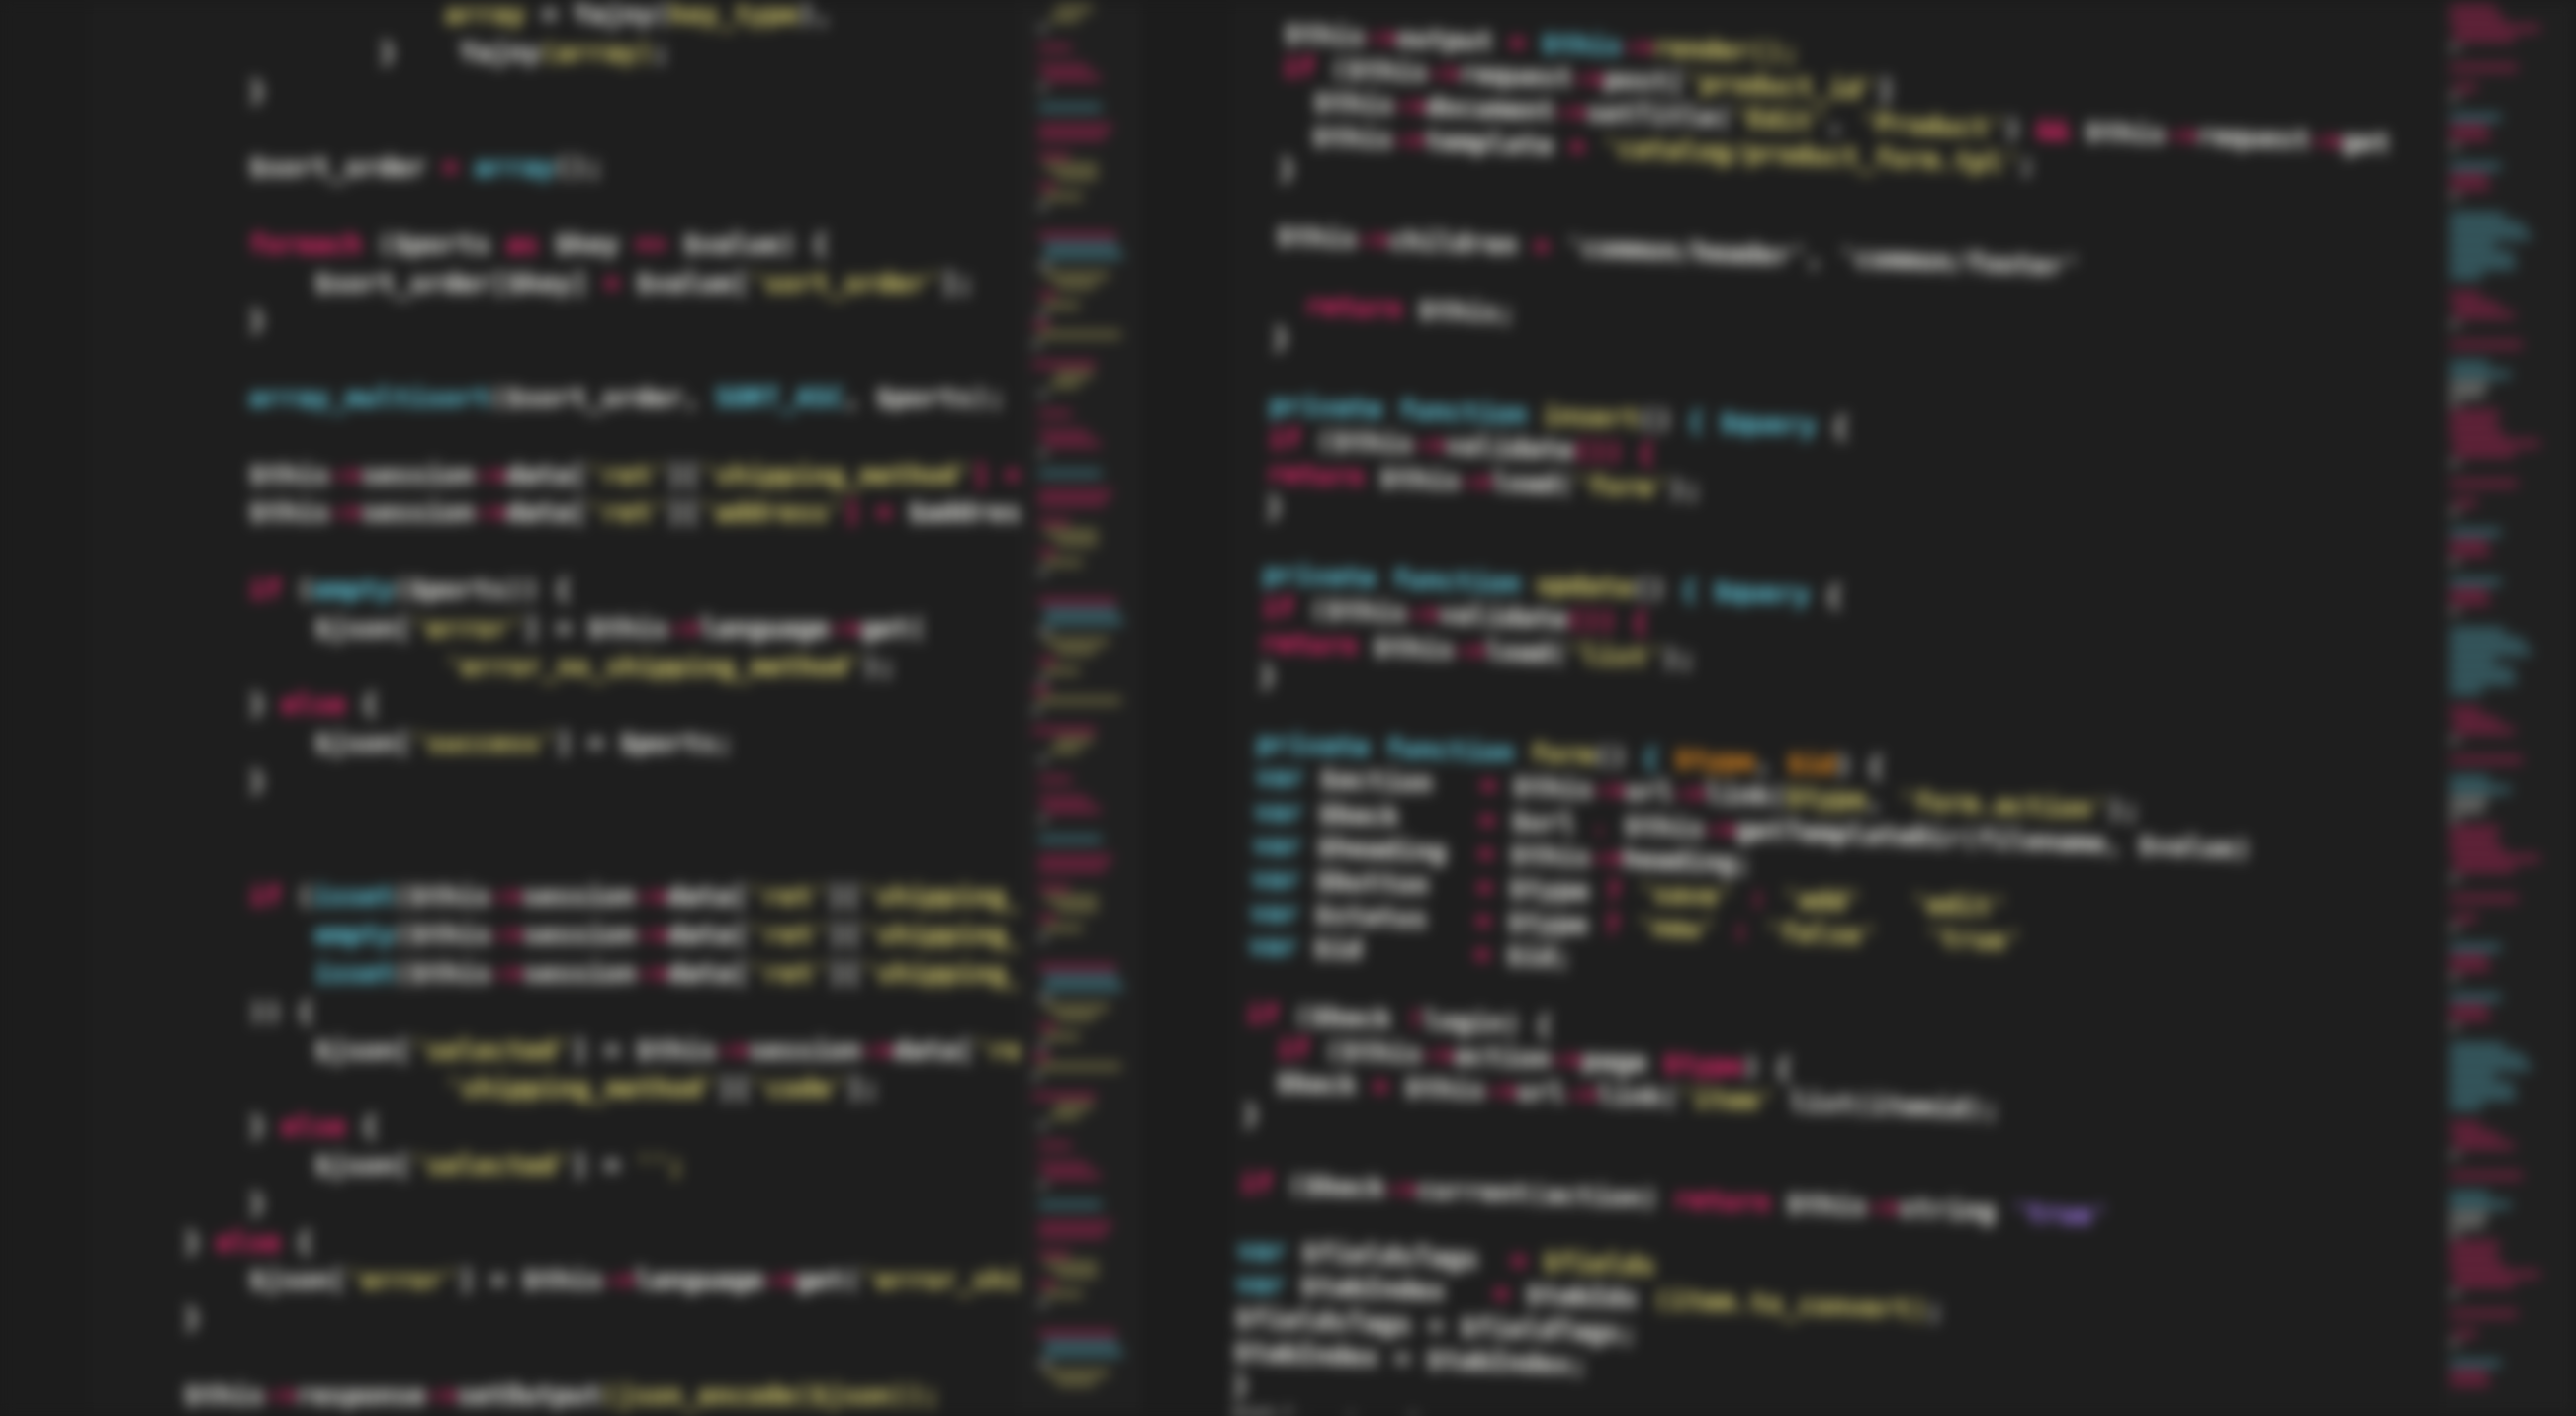 The height and width of the screenshot is (1416, 2576). What do you see at coordinates (402, 1280) in the screenshot?
I see `code-token: 'error'` at bounding box center [402, 1280].